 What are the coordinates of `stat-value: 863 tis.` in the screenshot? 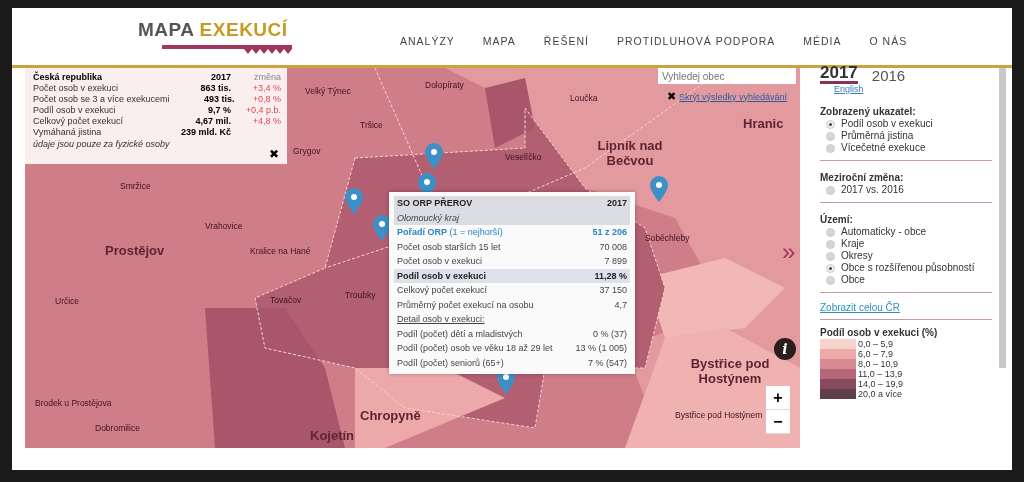 It's located at (215, 88).